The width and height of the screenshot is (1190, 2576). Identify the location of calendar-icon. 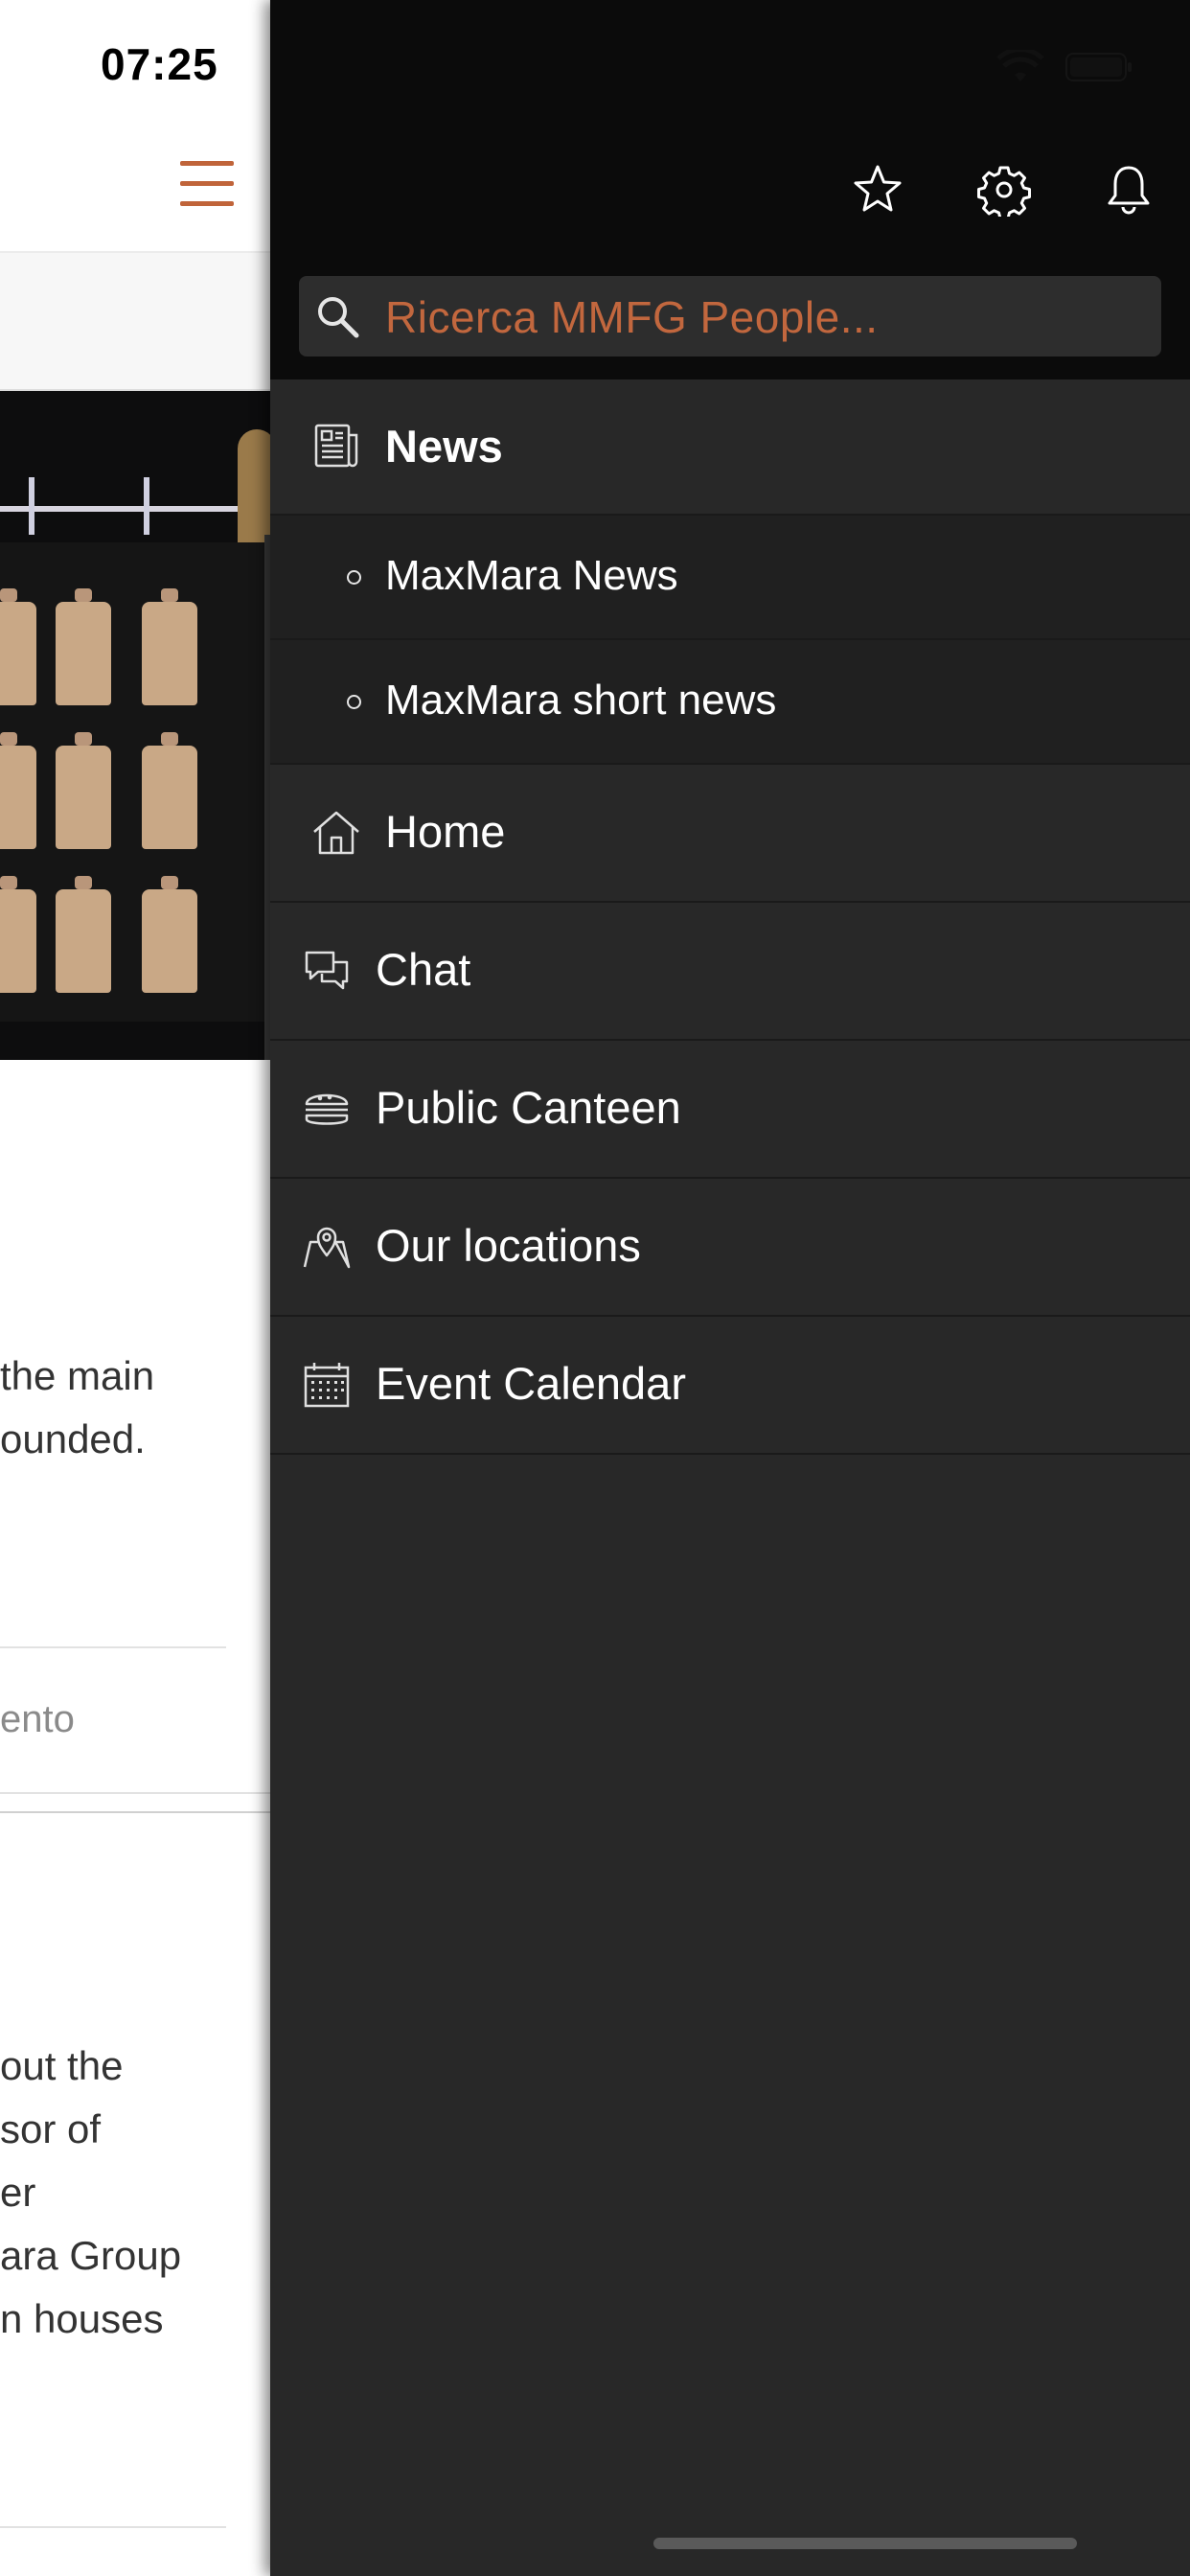
(327, 1385).